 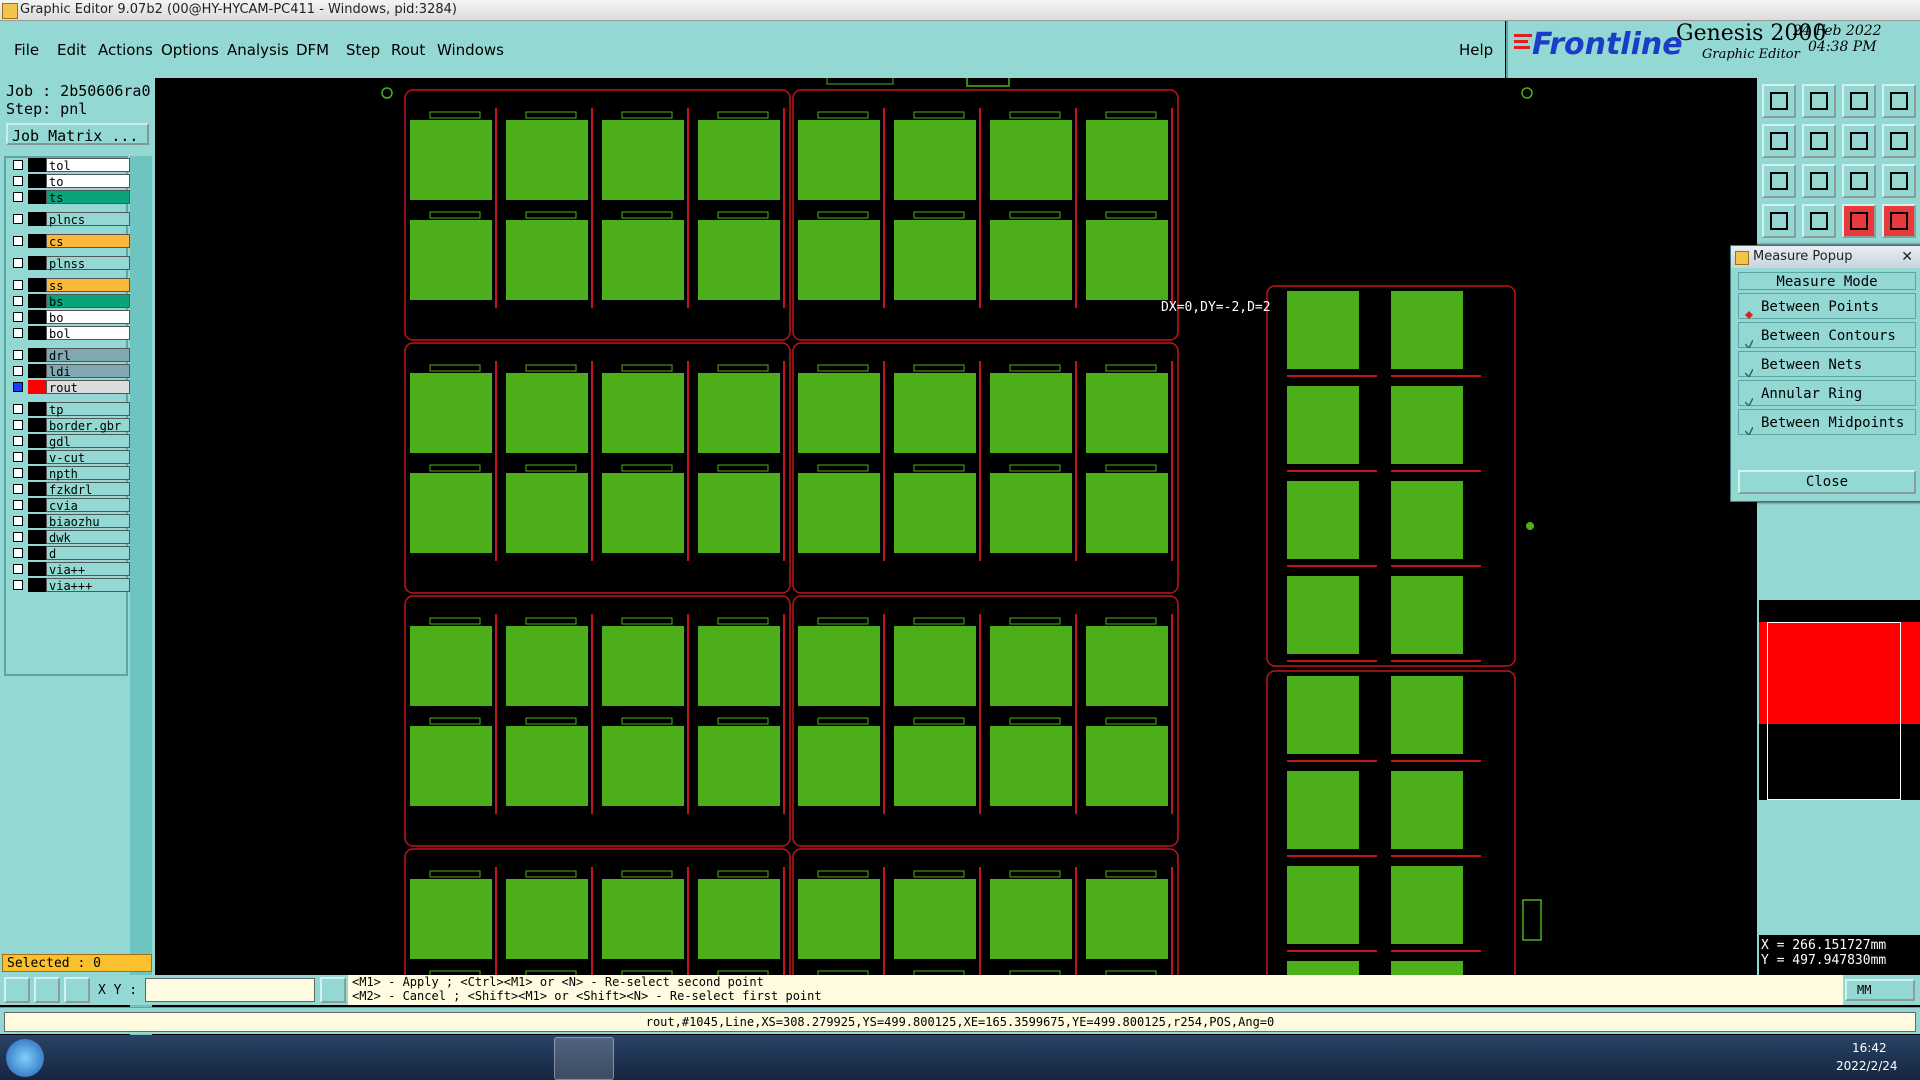 I want to click on menu-actions: Actions, so click(x=125, y=50).